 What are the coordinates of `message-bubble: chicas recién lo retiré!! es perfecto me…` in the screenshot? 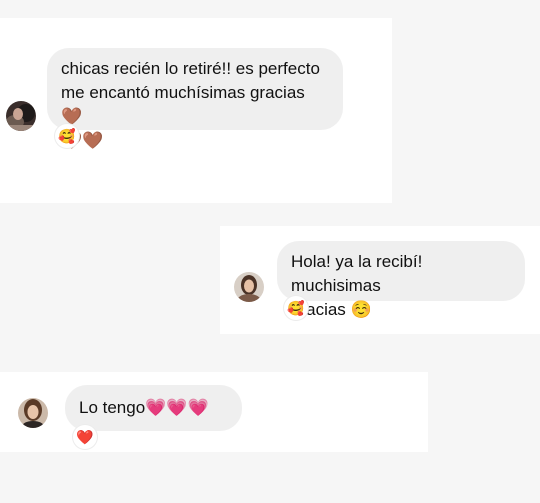 It's located at (195, 99).